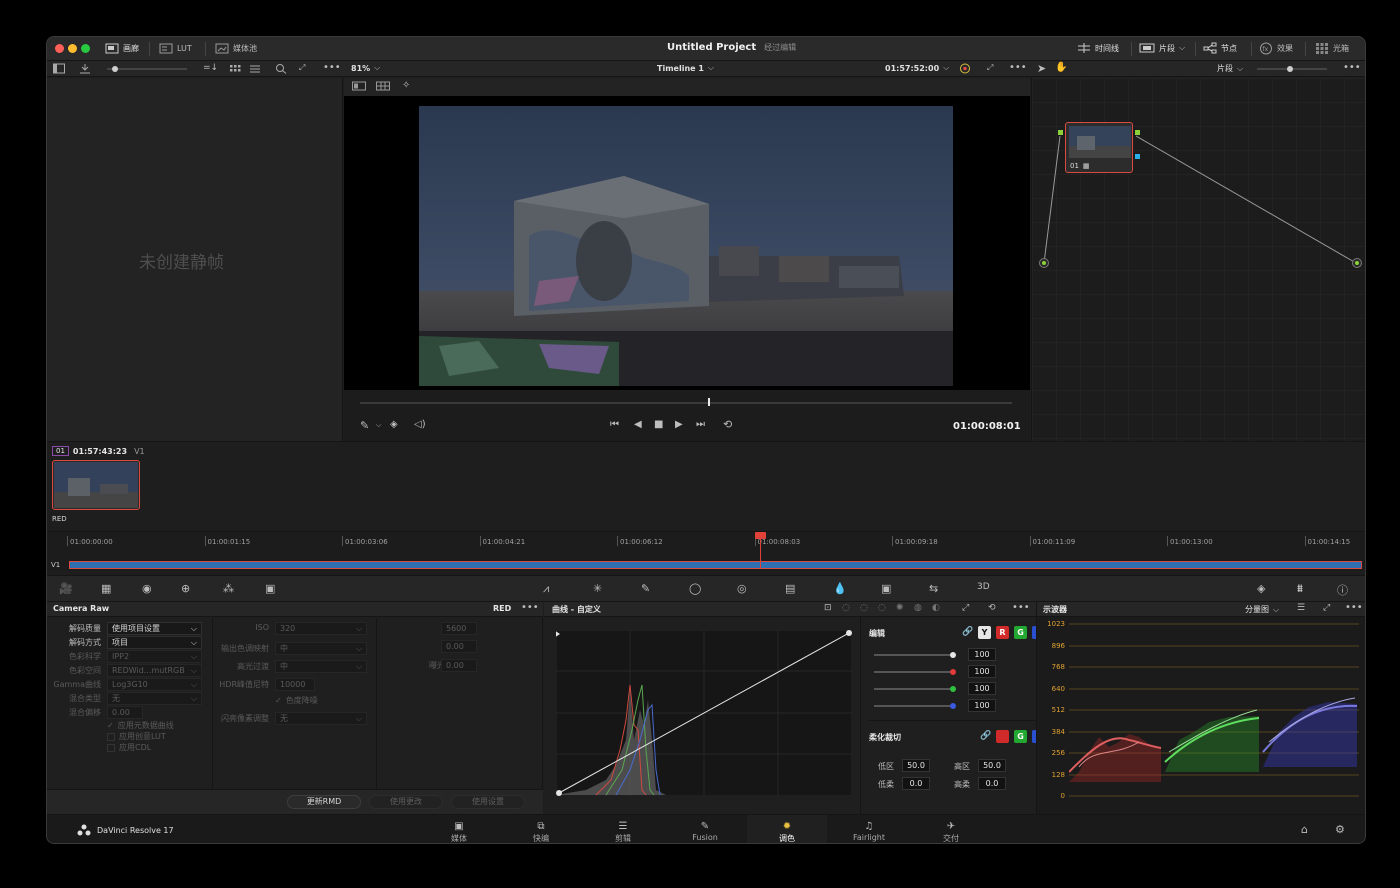  What do you see at coordinates (983, 587) in the screenshot?
I see `3d-icon: 3D` at bounding box center [983, 587].